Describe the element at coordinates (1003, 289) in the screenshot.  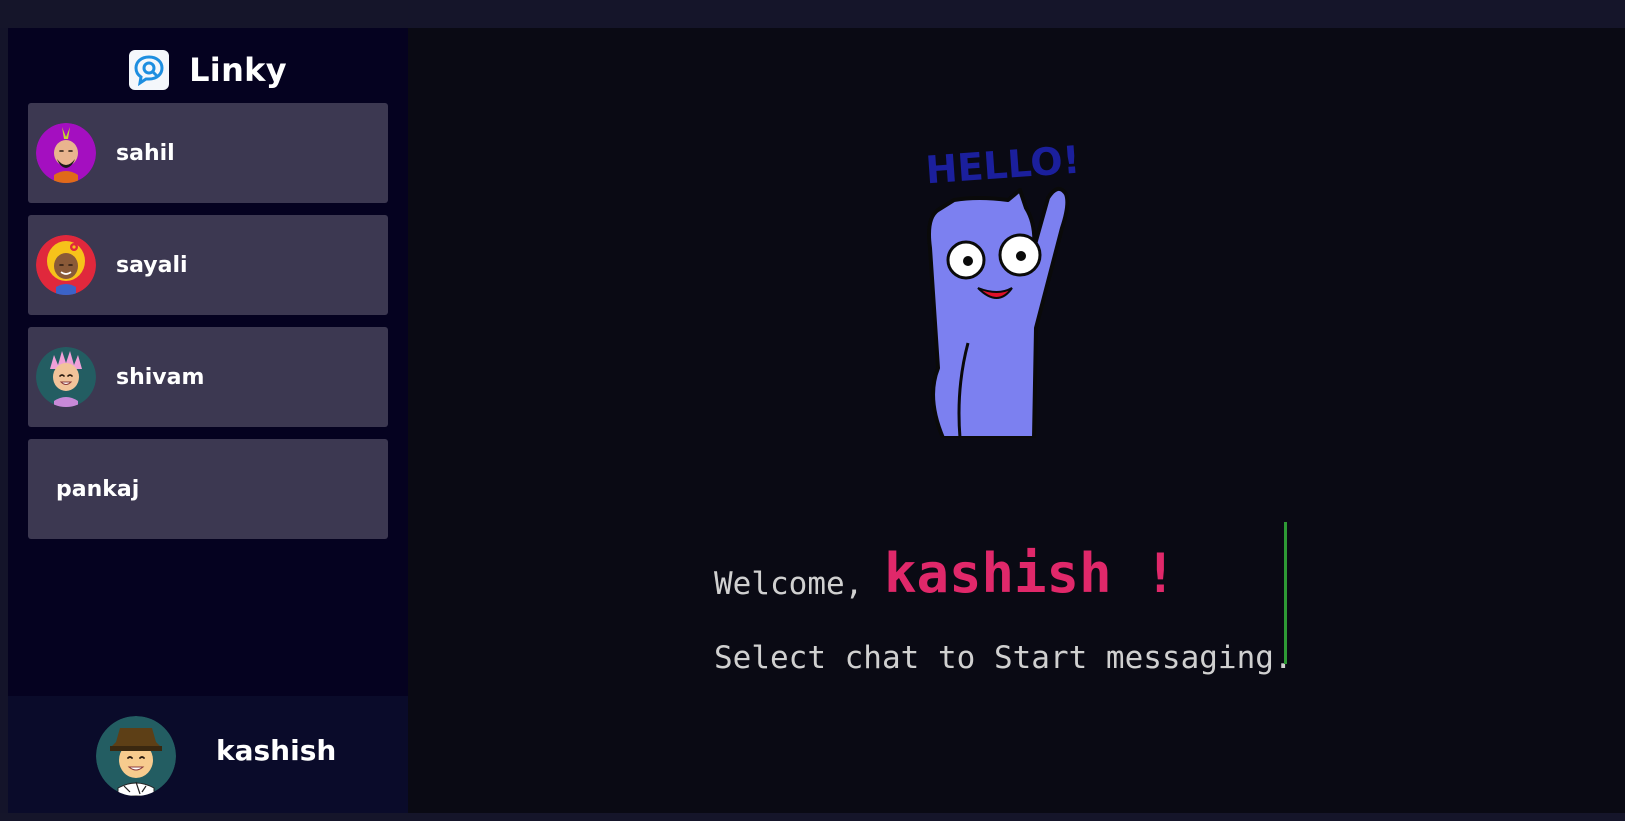
I see `hello-cat-sticker-icon: HELLO!` at that location.